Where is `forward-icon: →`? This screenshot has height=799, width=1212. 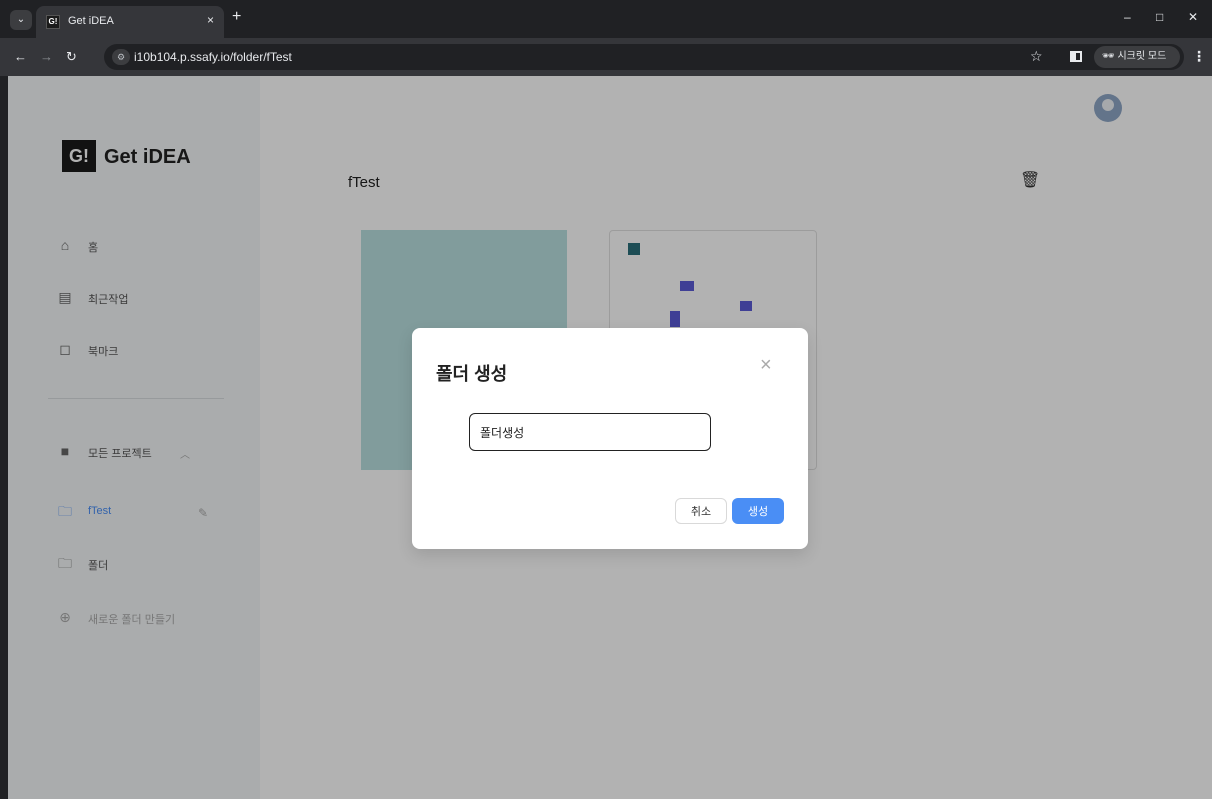
forward-icon: → is located at coordinates (46, 56).